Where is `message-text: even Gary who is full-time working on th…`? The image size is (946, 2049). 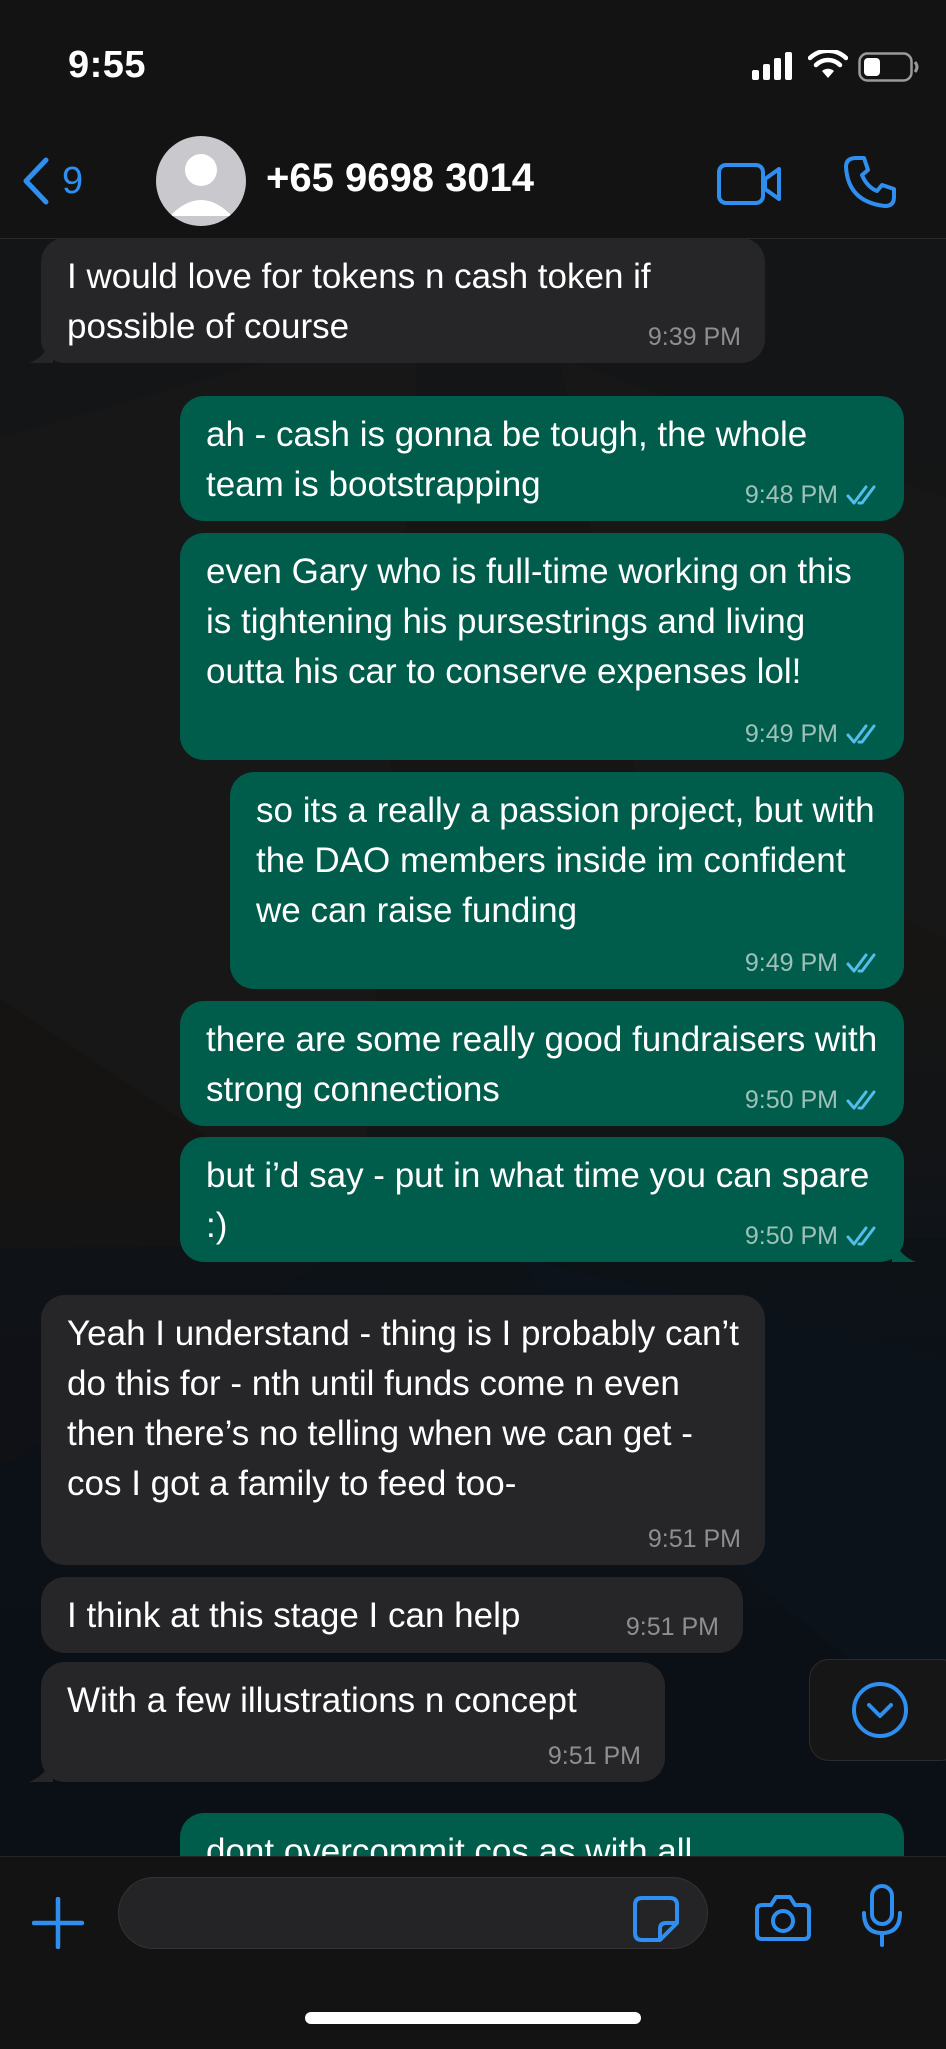
message-text: even Gary who is full-time working on th… is located at coordinates (529, 621).